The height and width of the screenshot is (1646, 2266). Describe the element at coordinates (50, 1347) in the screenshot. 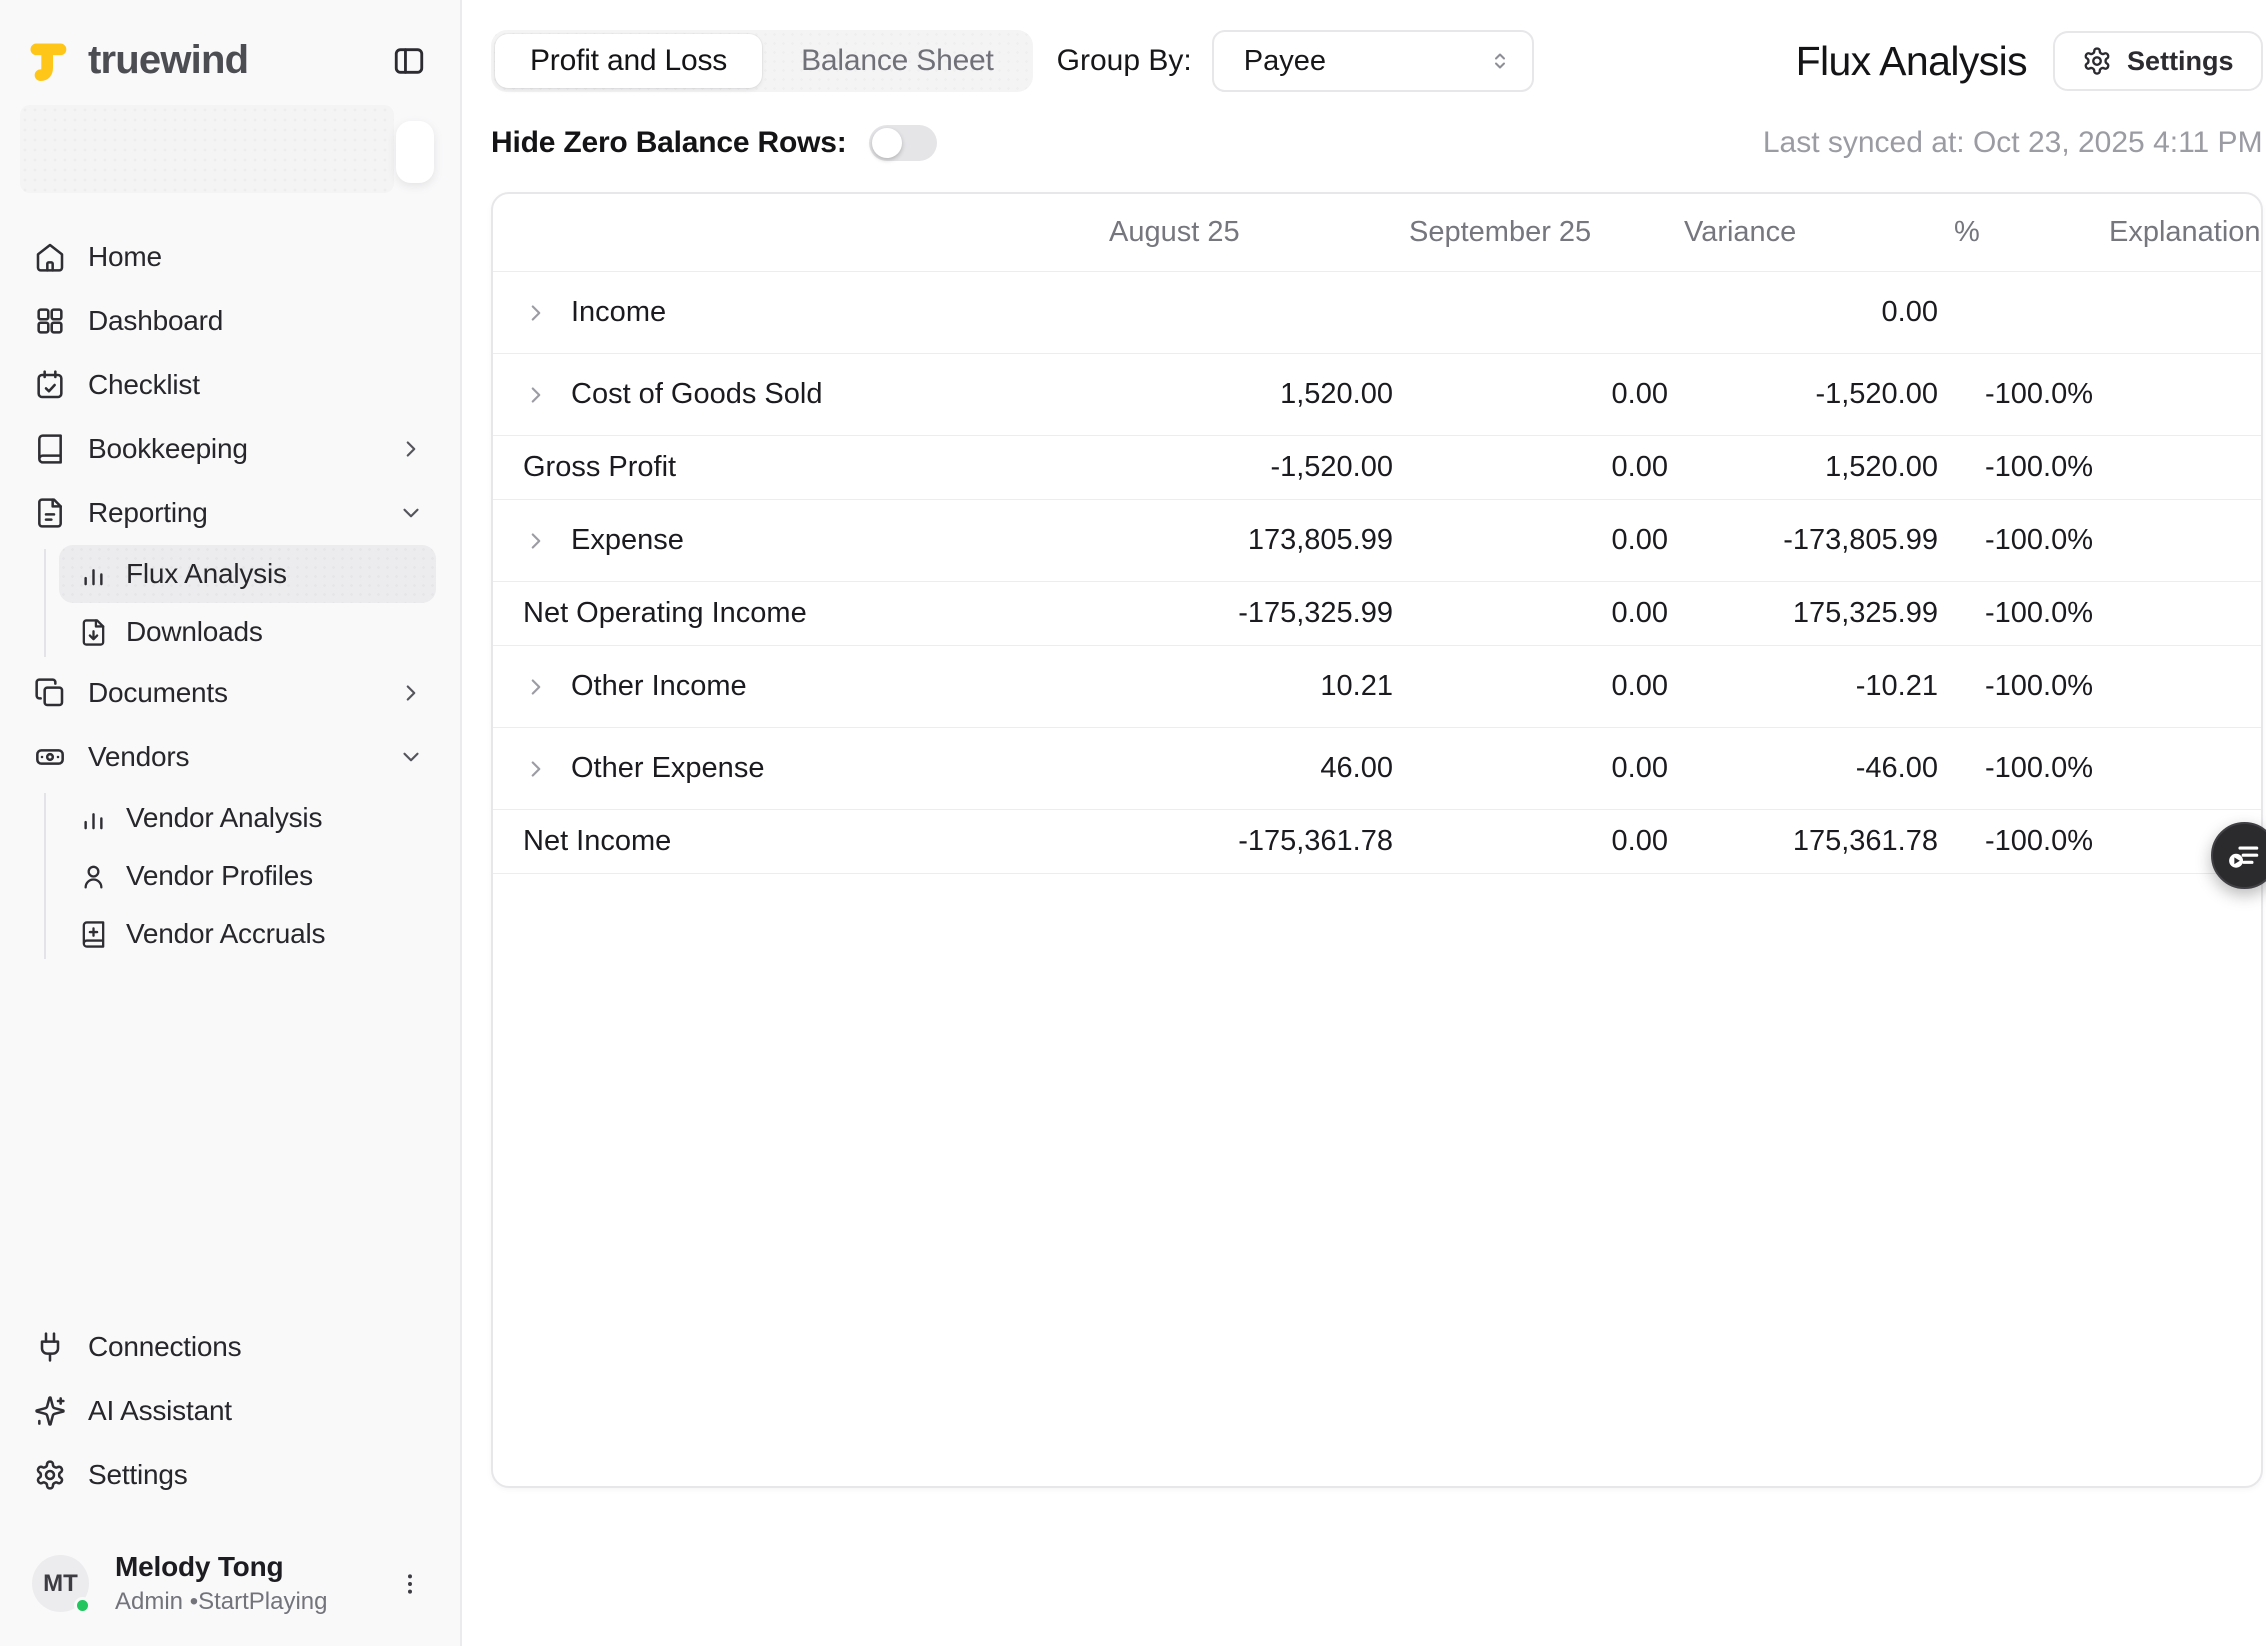

I see `plug-icon` at that location.